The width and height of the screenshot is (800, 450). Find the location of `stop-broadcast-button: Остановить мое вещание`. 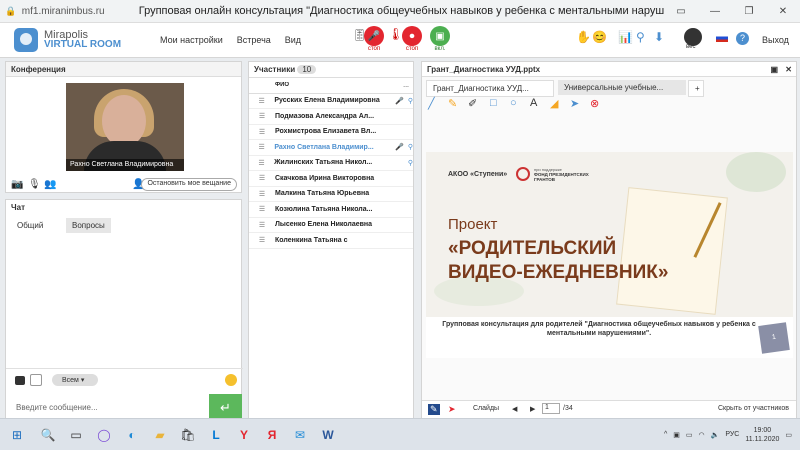

stop-broadcast-button: Остановить мое вещание is located at coordinates (189, 184).